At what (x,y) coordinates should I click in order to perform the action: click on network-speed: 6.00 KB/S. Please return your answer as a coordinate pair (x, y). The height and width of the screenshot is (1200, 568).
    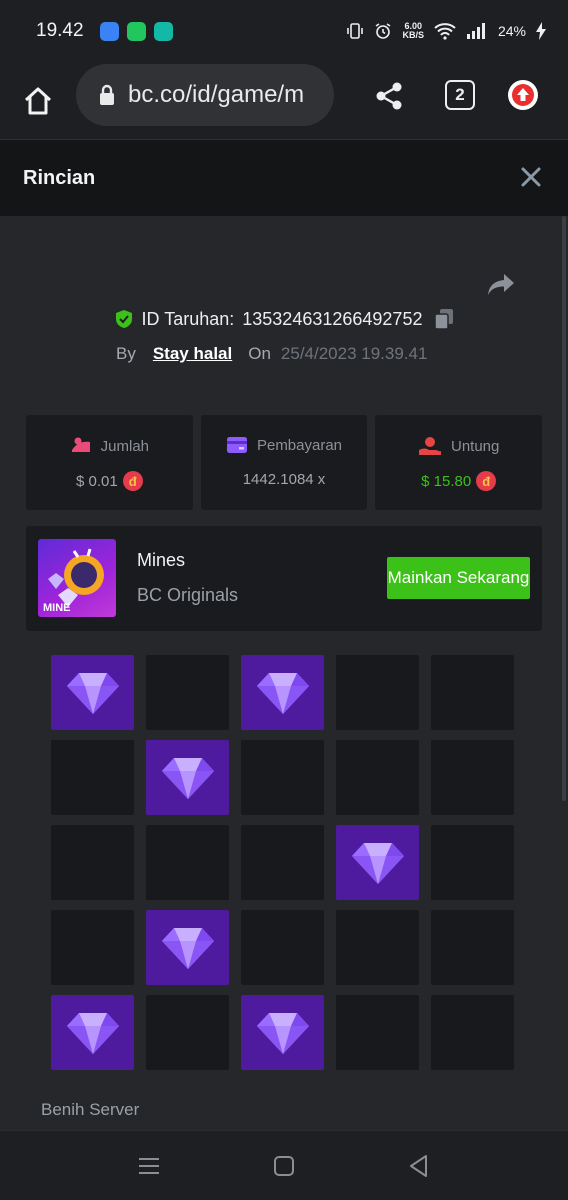
    Looking at the image, I should click on (413, 31).